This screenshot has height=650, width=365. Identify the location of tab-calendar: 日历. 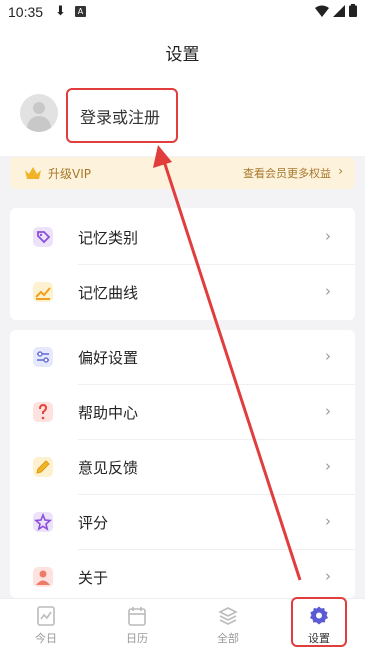
(137, 626).